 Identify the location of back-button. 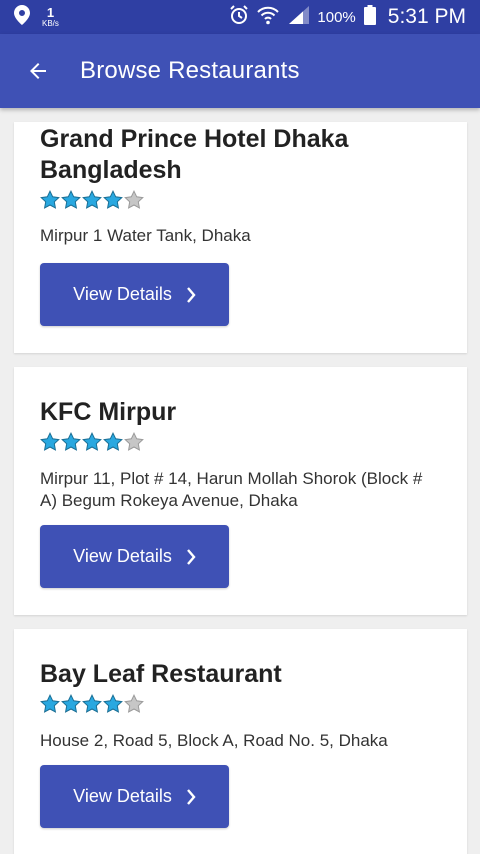
(38, 71).